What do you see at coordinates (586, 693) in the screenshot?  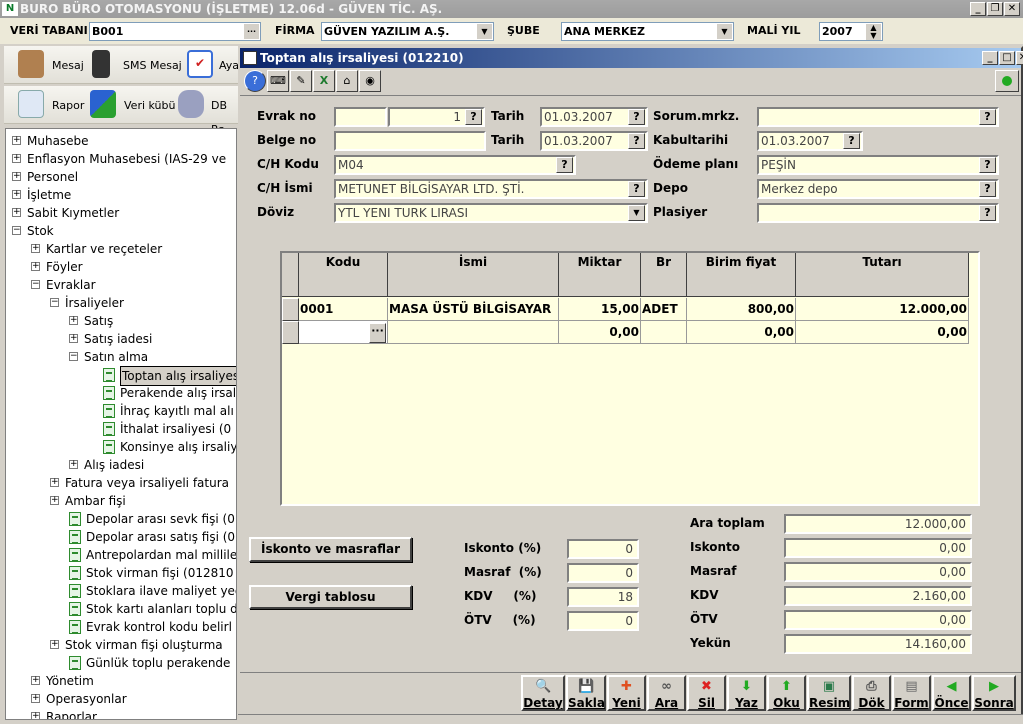 I see `sakla-button: 💾 Sakla` at bounding box center [586, 693].